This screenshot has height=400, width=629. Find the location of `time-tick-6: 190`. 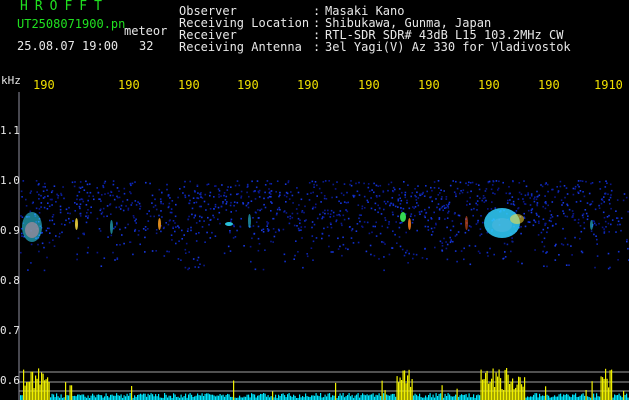

time-tick-6: 190 is located at coordinates (369, 85).